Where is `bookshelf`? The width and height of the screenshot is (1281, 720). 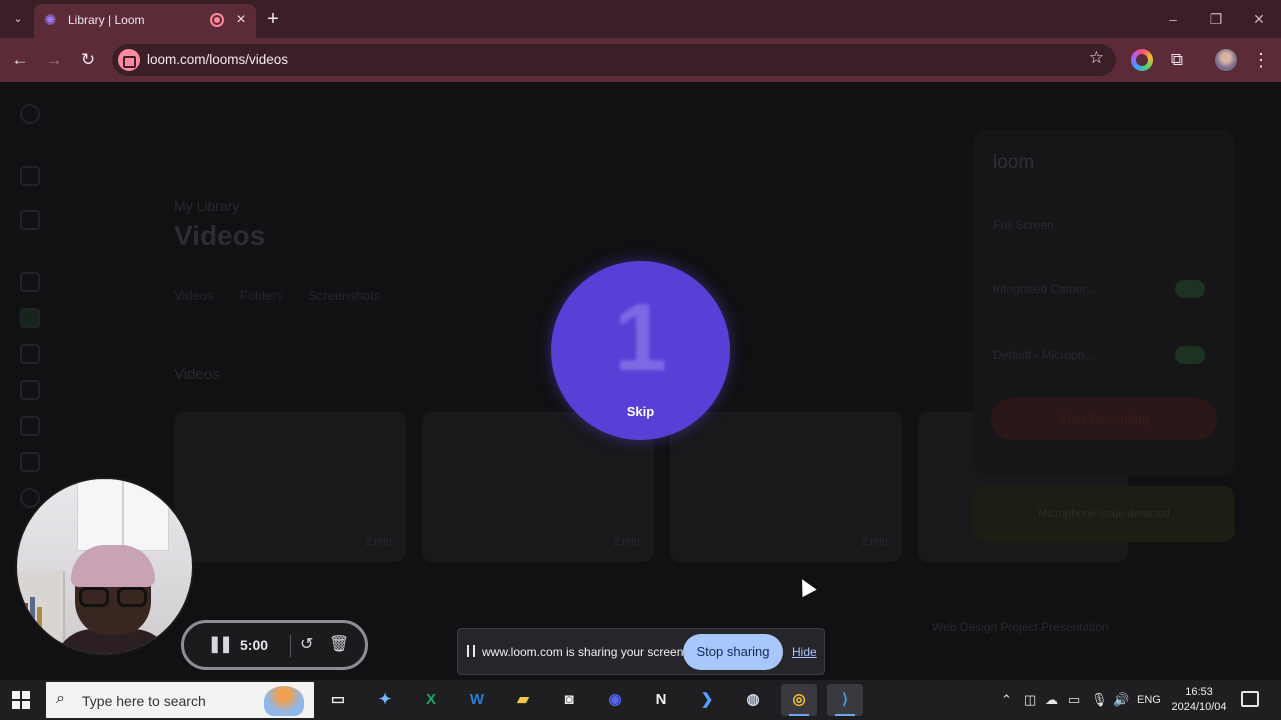 bookshelf is located at coordinates (41, 606).